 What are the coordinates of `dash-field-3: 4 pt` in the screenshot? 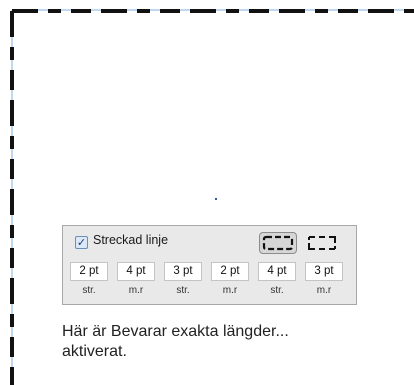 It's located at (277, 271).